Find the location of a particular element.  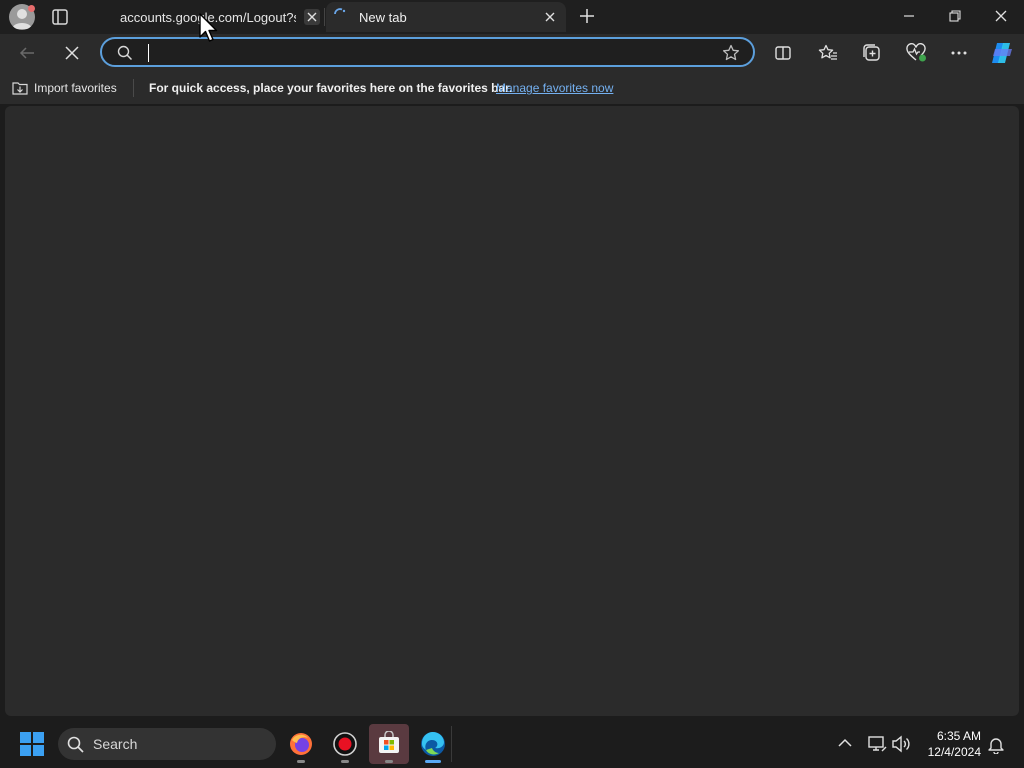

edge-icon is located at coordinates (433, 744).